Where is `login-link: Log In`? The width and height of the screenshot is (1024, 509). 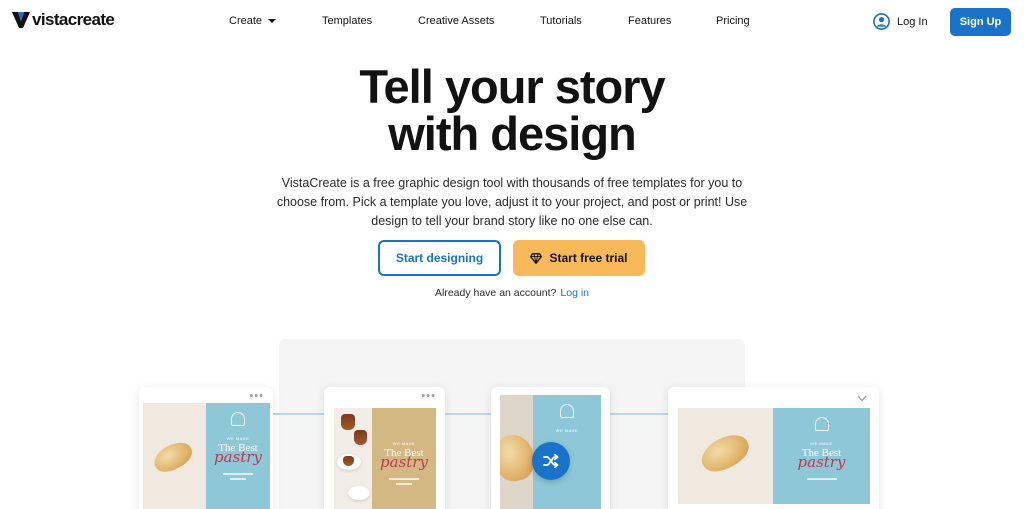 login-link: Log In is located at coordinates (900, 21).